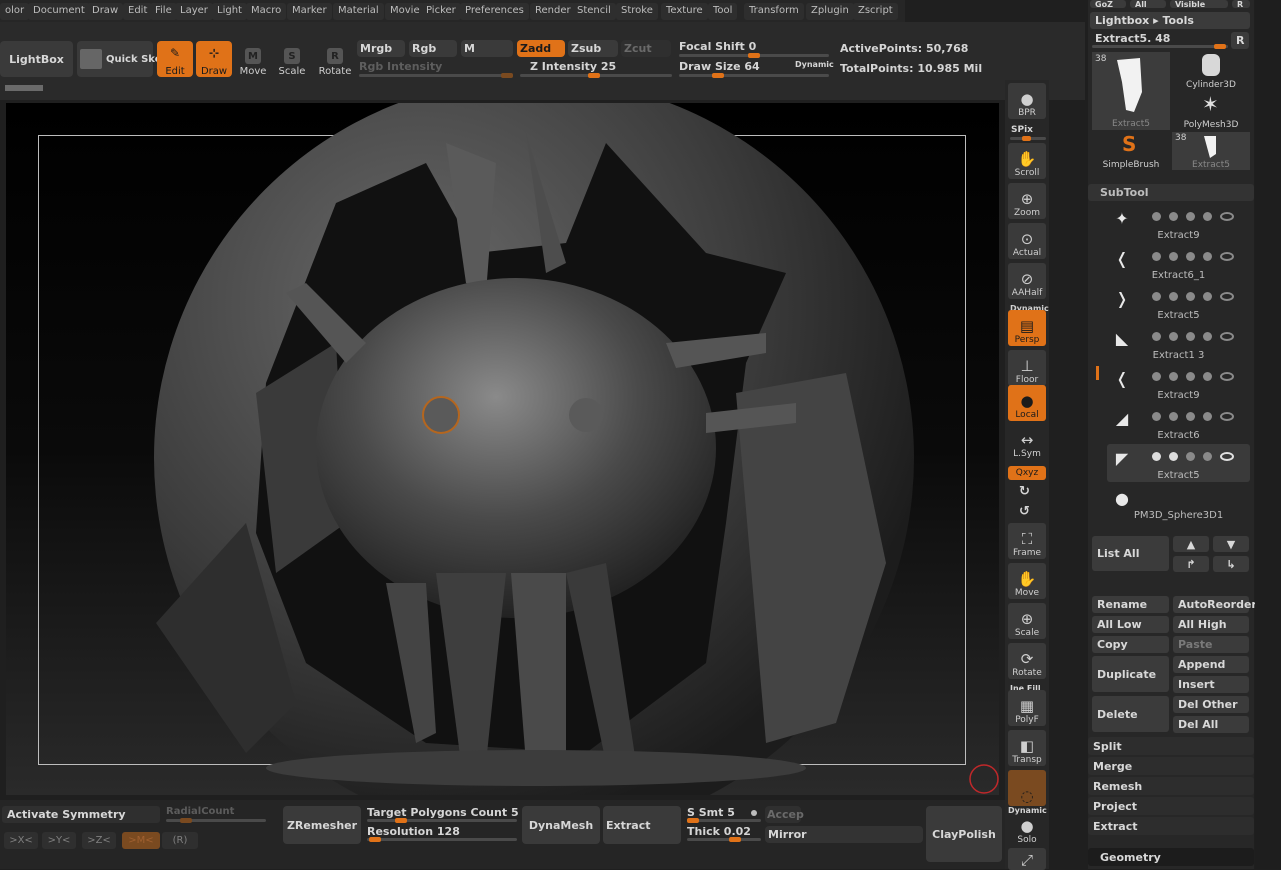 The image size is (1281, 870). What do you see at coordinates (1027, 788) in the screenshot?
I see `ghost-button: ◌` at bounding box center [1027, 788].